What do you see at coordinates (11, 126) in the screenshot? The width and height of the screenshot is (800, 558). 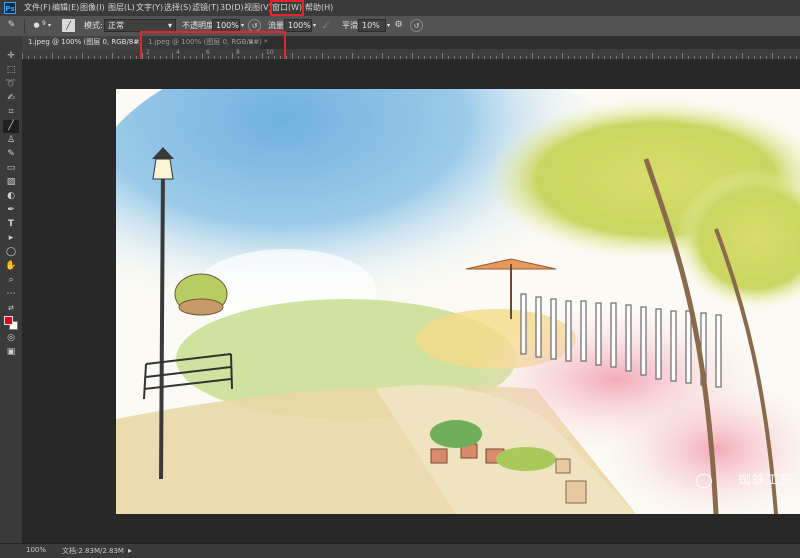 I see `brush-icon: ╱` at bounding box center [11, 126].